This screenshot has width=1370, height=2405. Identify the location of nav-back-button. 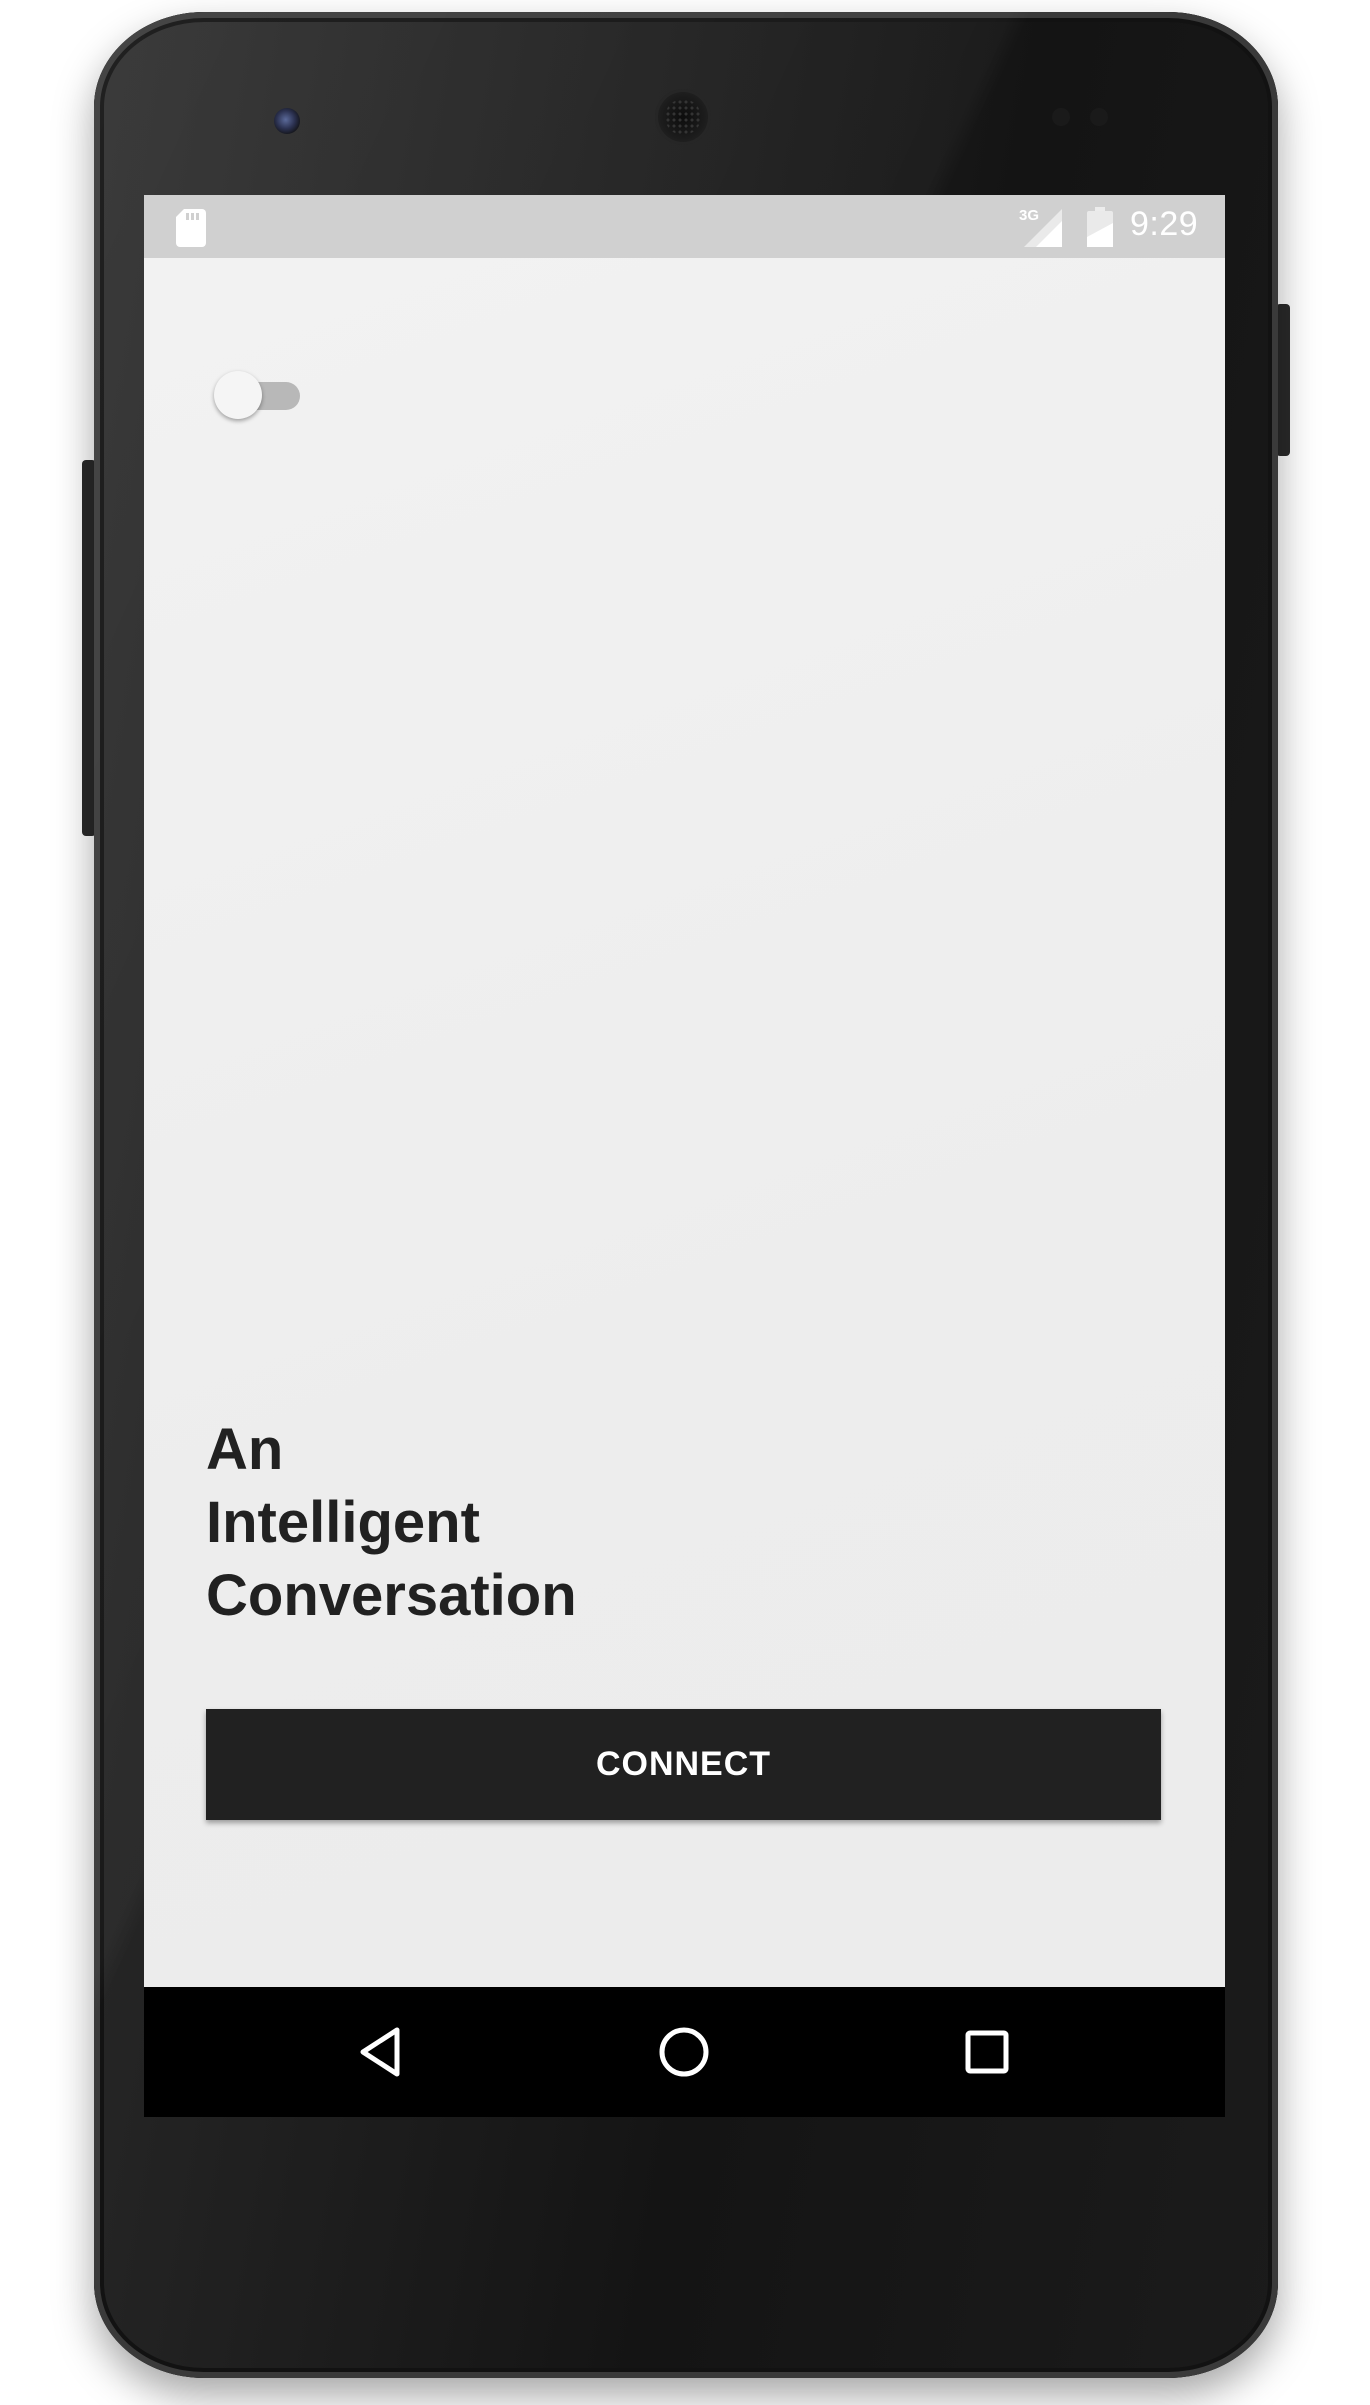
(381, 2052).